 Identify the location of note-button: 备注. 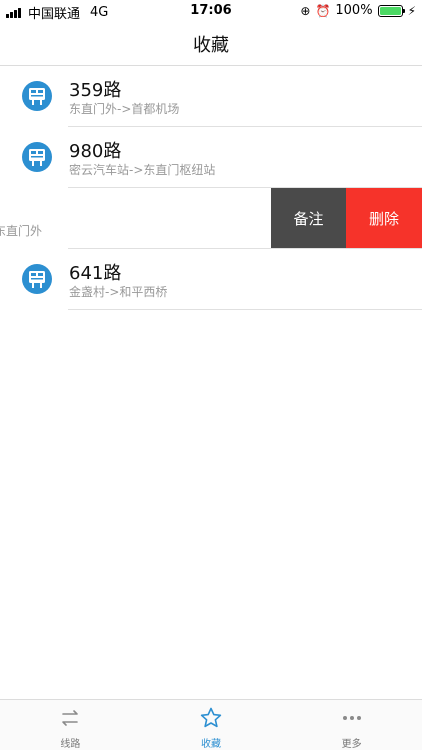
(308, 218).